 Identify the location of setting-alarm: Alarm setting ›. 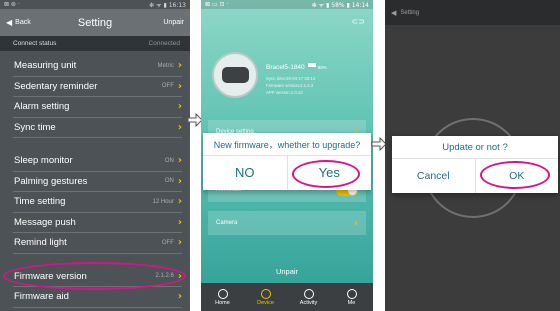
(97, 107).